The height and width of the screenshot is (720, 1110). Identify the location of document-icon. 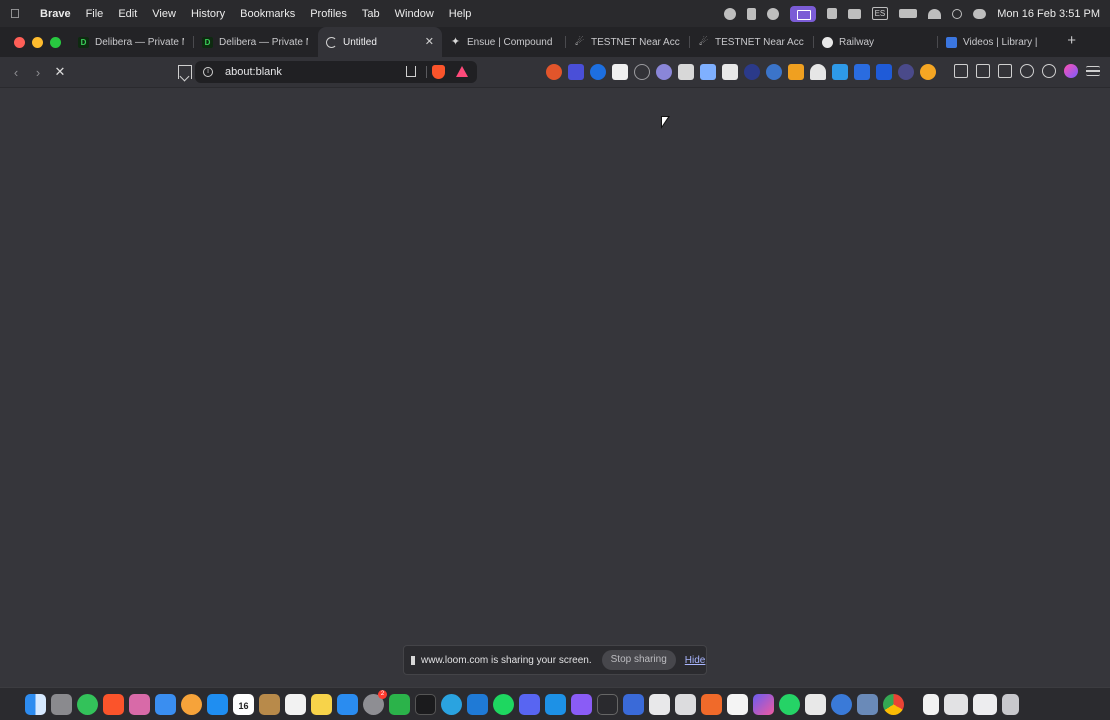
(931, 704).